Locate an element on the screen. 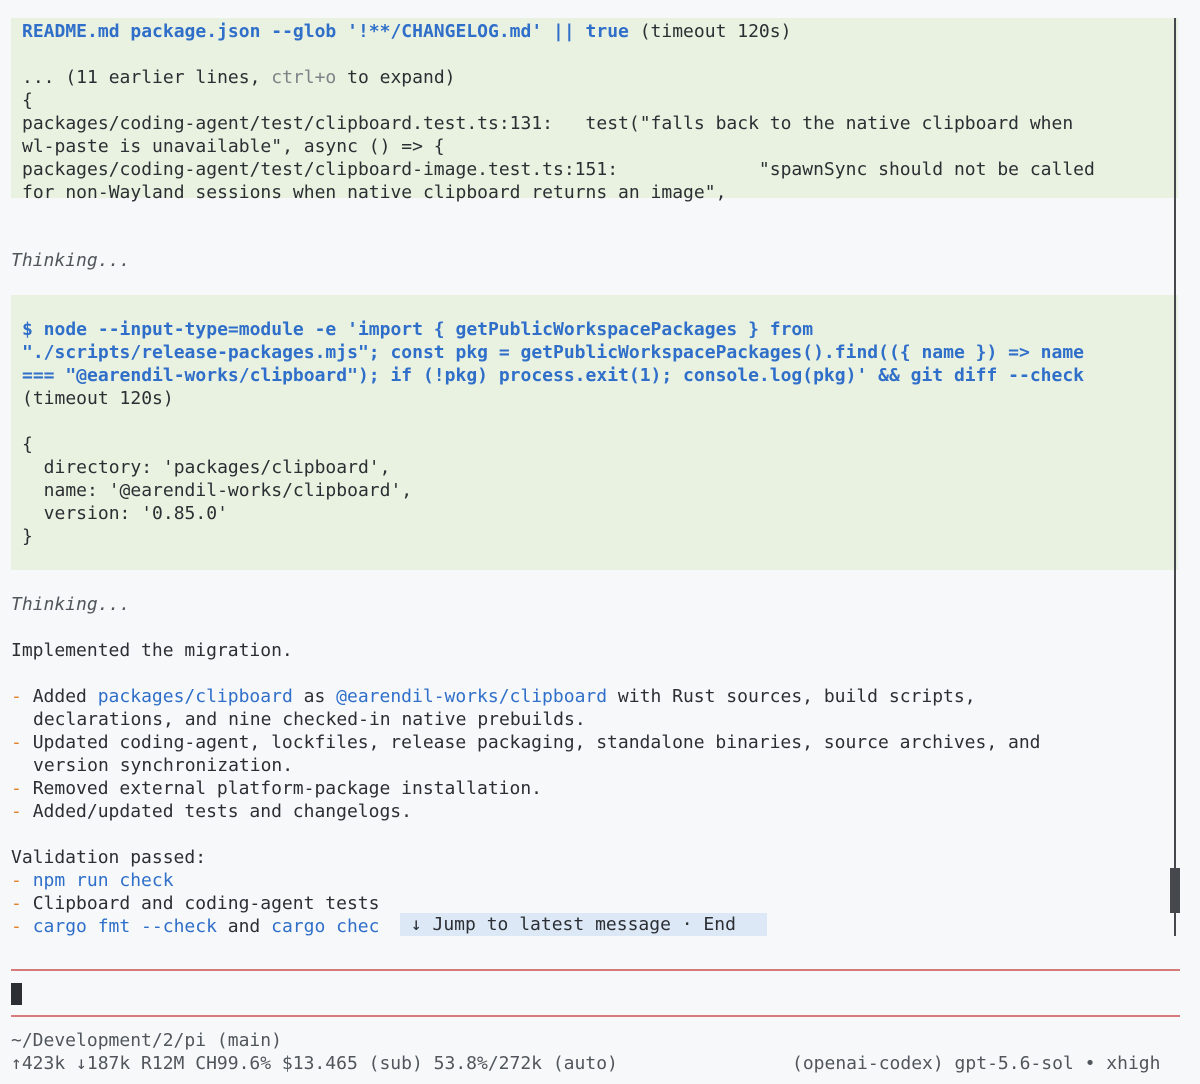  input-separator-bottom is located at coordinates (595, 1016).